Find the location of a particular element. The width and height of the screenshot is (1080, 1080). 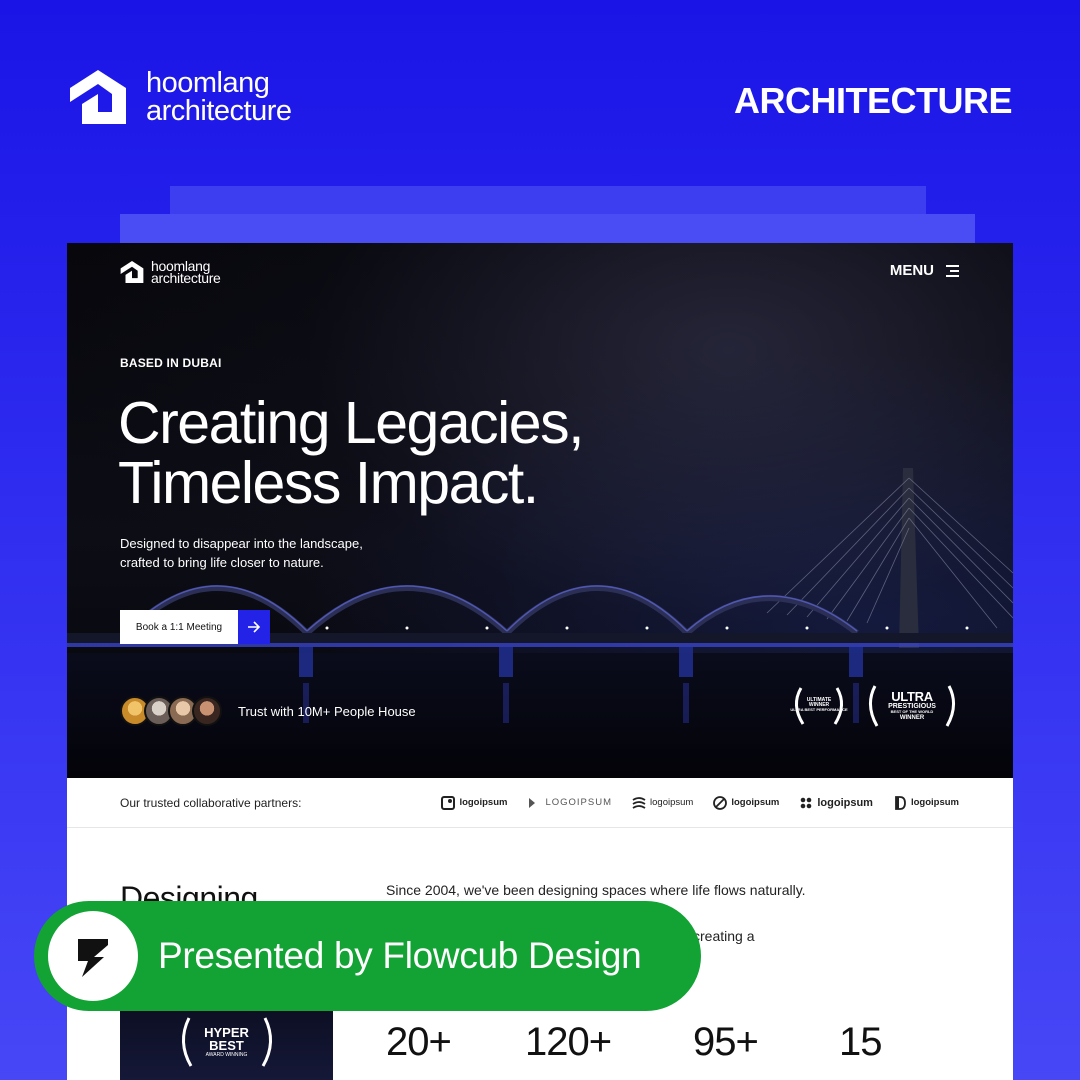

avatar is located at coordinates (207, 711).